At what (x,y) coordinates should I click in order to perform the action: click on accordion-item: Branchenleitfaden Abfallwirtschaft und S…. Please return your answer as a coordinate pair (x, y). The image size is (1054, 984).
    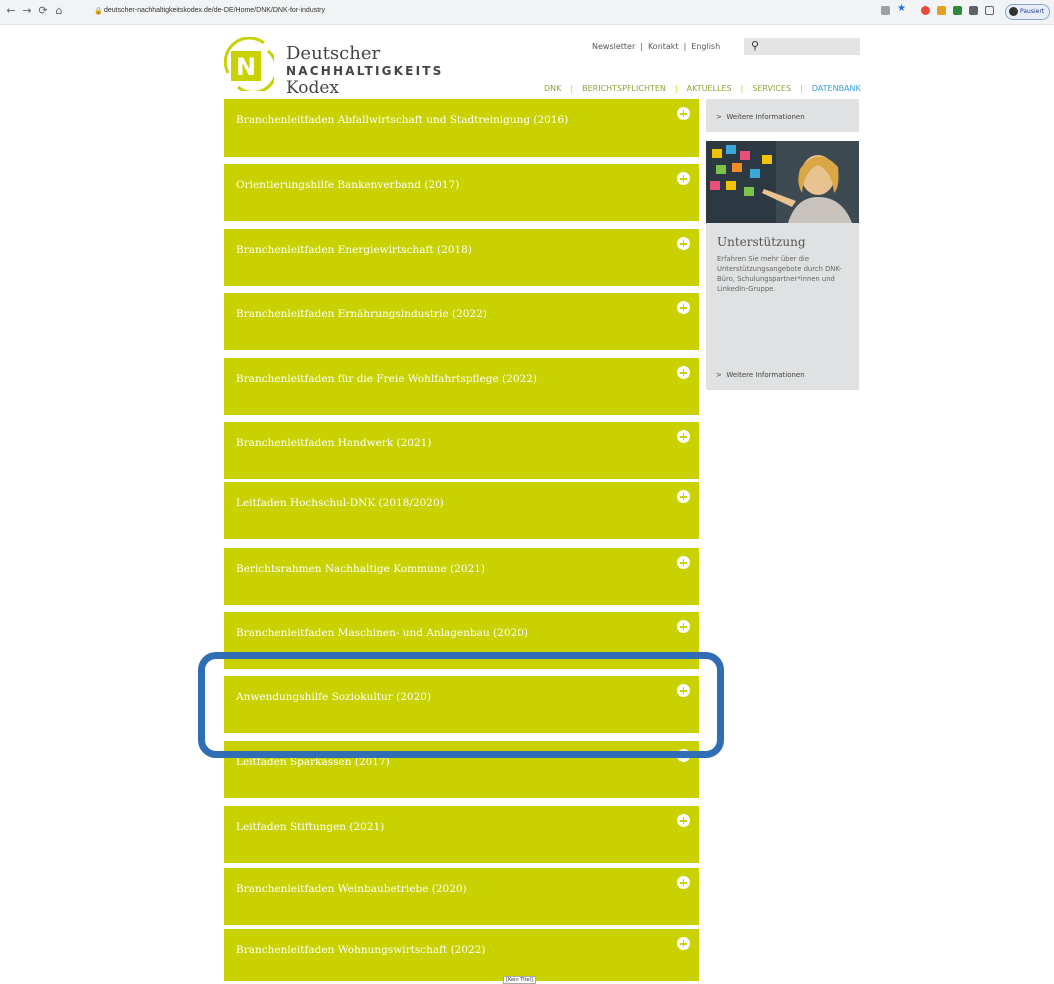
    Looking at the image, I should click on (461, 128).